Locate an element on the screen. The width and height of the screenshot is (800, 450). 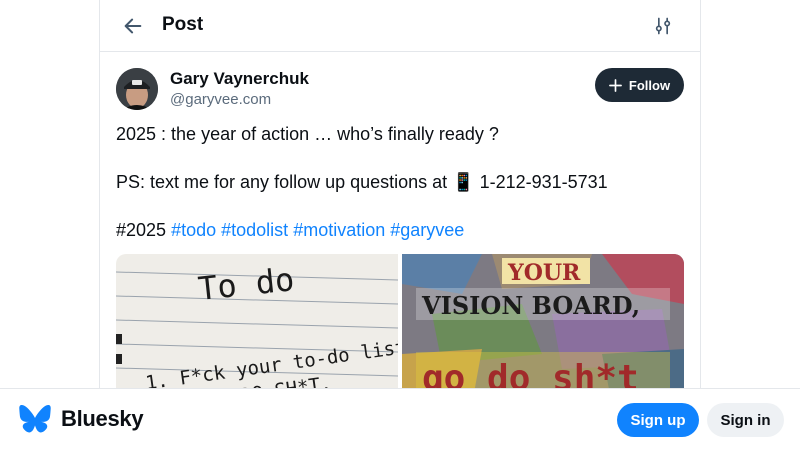
back-button is located at coordinates (133, 26).